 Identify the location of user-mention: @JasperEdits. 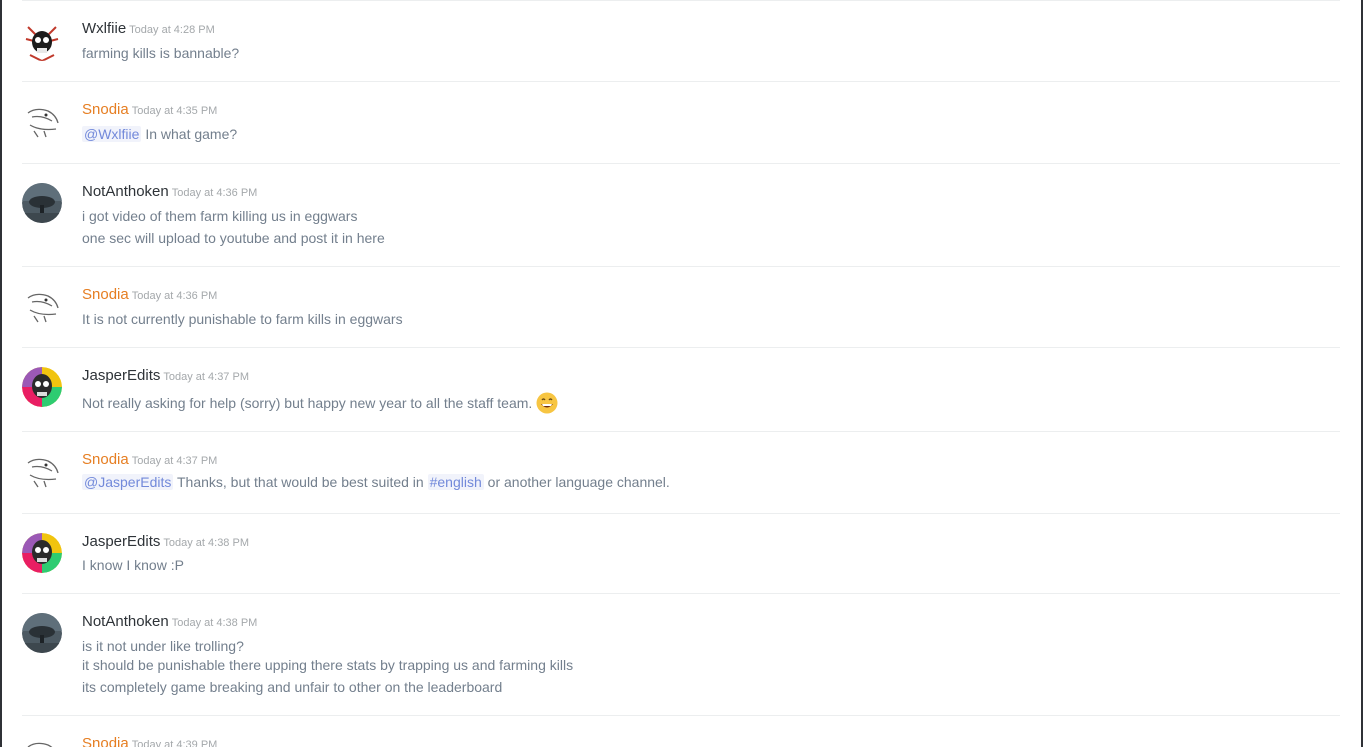
(128, 482).